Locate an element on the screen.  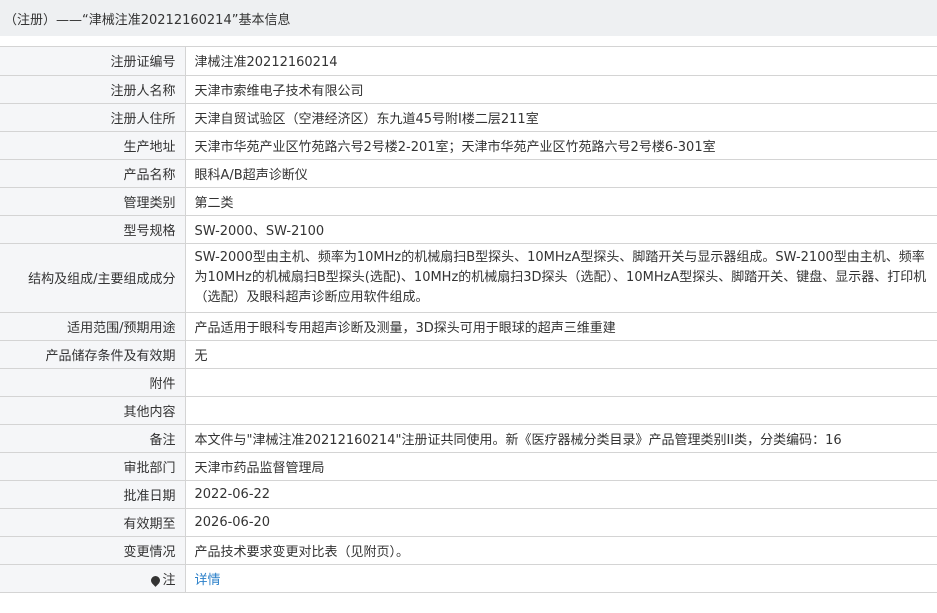
table-row: 变更情况 产品技术要求变更对比表（见附页）。 is located at coordinates (468, 550).